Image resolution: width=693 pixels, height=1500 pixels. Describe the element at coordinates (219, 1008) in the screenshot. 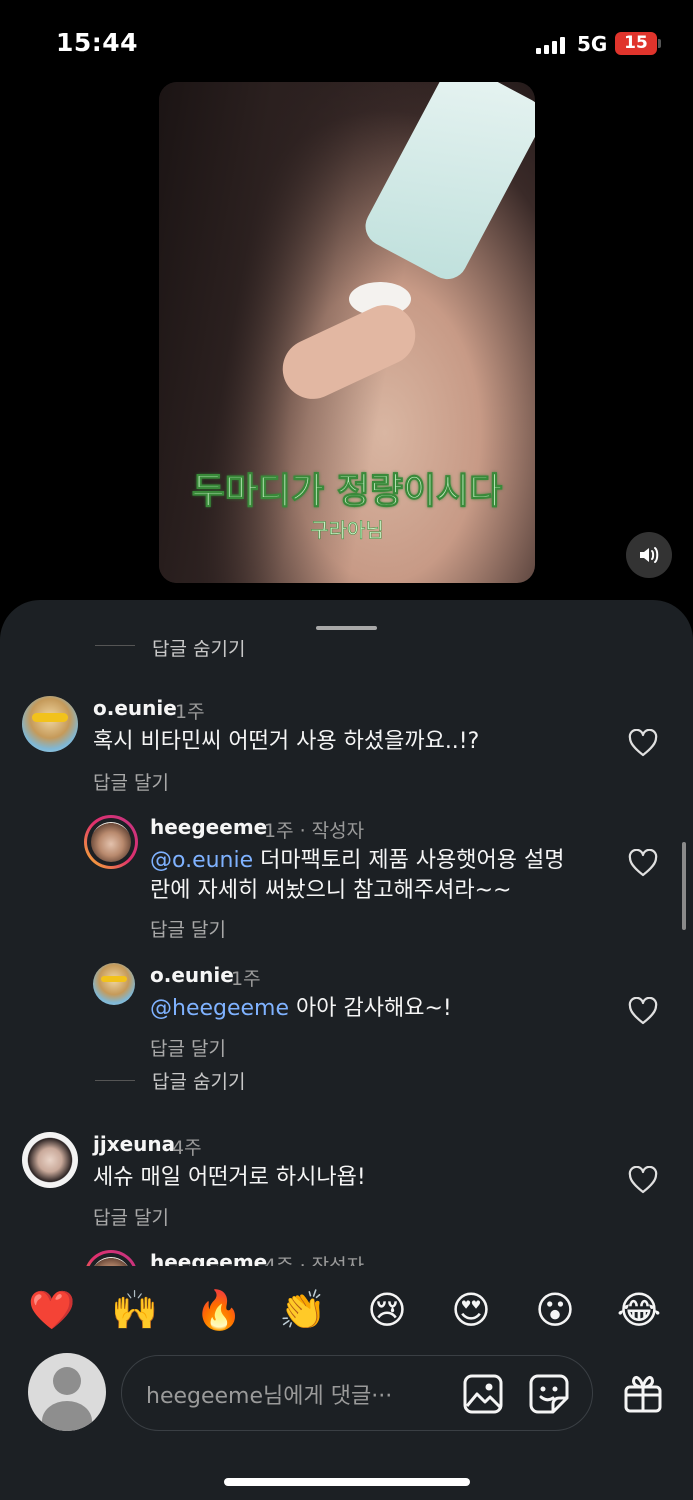

I see `mention-link: @heegeeme` at that location.